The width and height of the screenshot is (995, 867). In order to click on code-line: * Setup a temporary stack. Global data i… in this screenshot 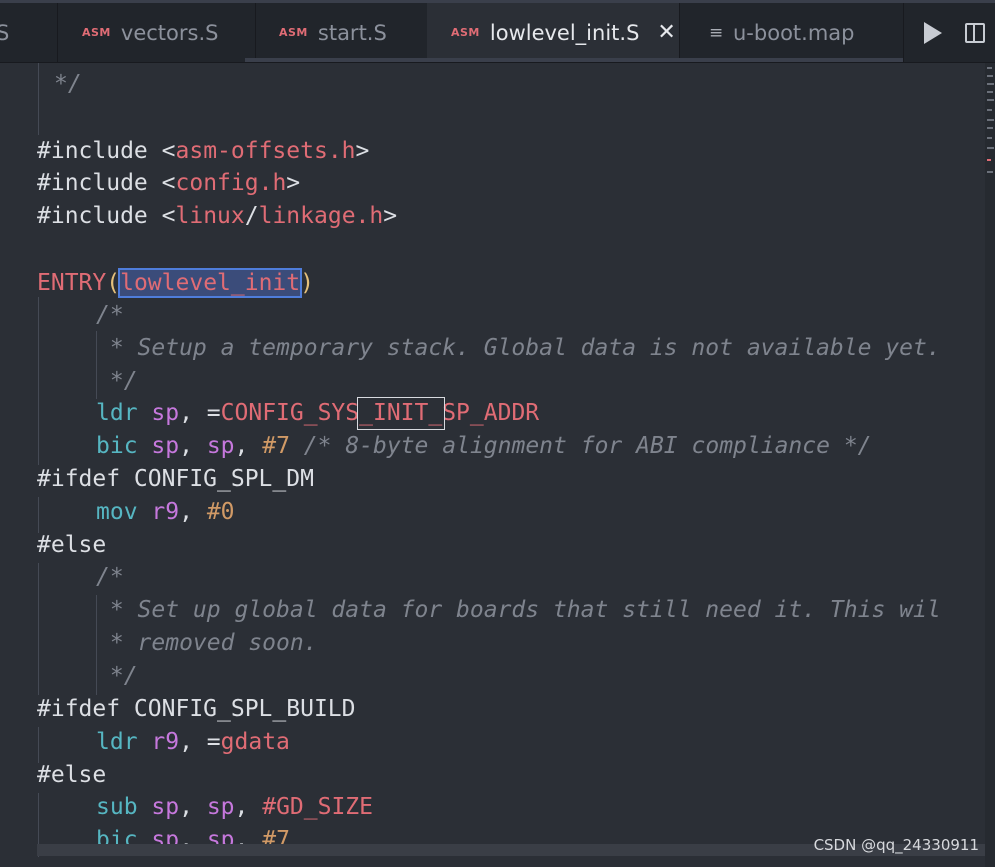, I will do `click(518, 348)`.